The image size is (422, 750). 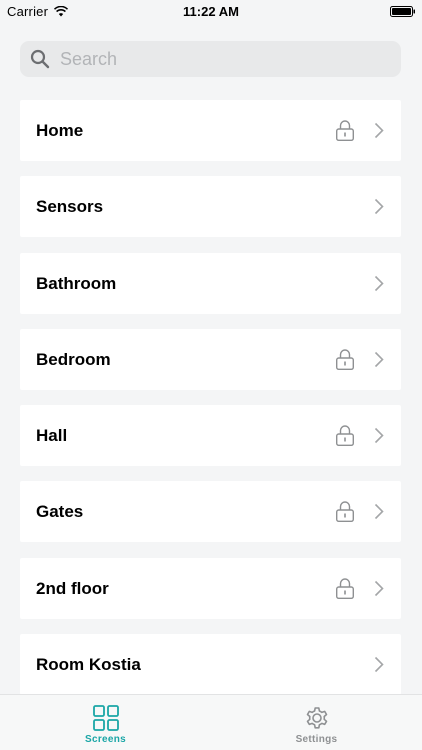 What do you see at coordinates (105, 718) in the screenshot?
I see `grid-icon` at bounding box center [105, 718].